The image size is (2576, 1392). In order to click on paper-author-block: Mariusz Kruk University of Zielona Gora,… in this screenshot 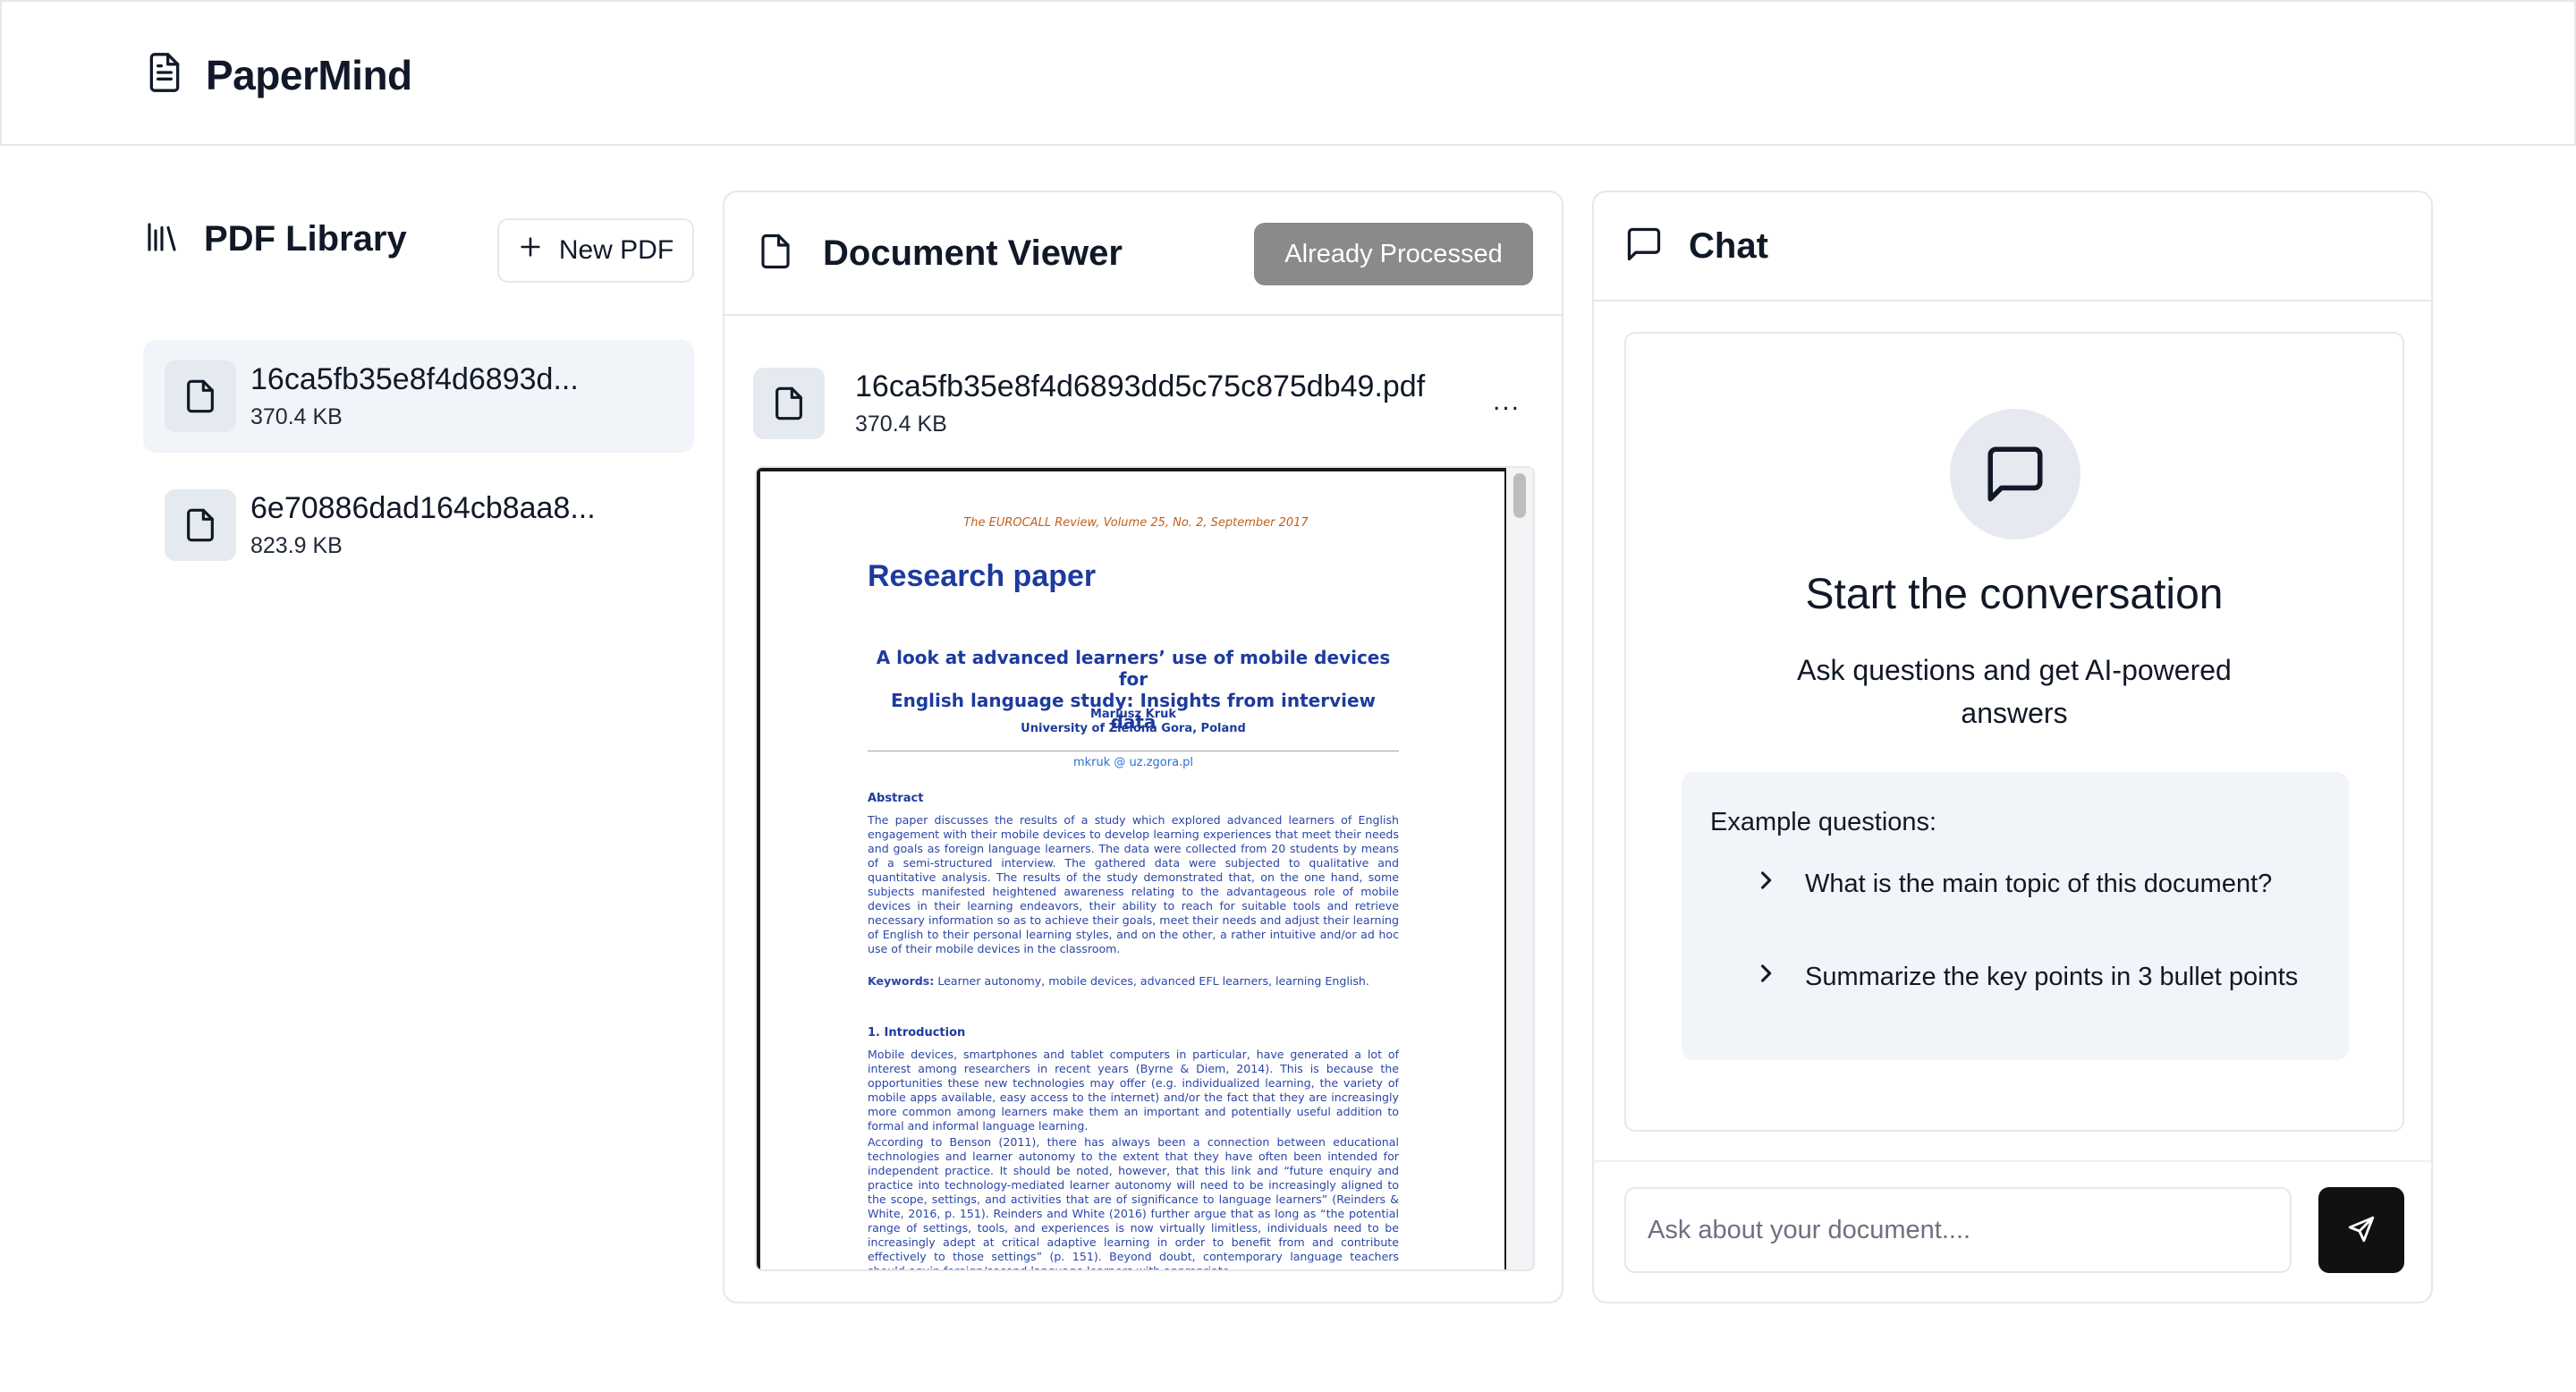, I will do `click(1133, 722)`.